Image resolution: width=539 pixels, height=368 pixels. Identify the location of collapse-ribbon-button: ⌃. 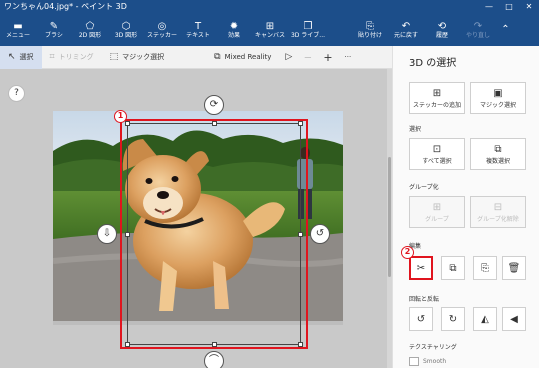
(505, 29).